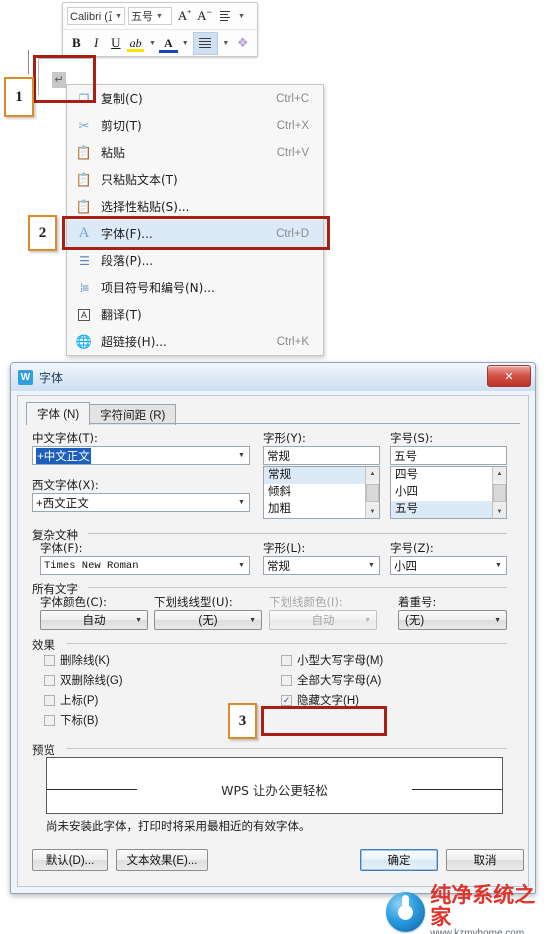 The image size is (554, 934). I want to click on style-listbox: 常规 倾斜 加粗 ▲ ▼, so click(321, 492).